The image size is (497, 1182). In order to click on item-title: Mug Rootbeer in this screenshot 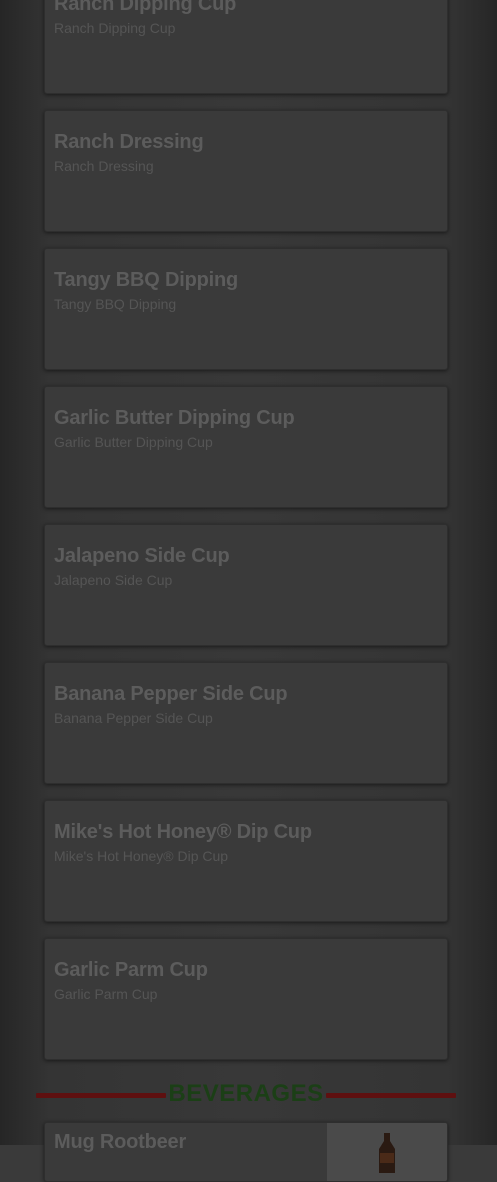, I will do `click(120, 1142)`.